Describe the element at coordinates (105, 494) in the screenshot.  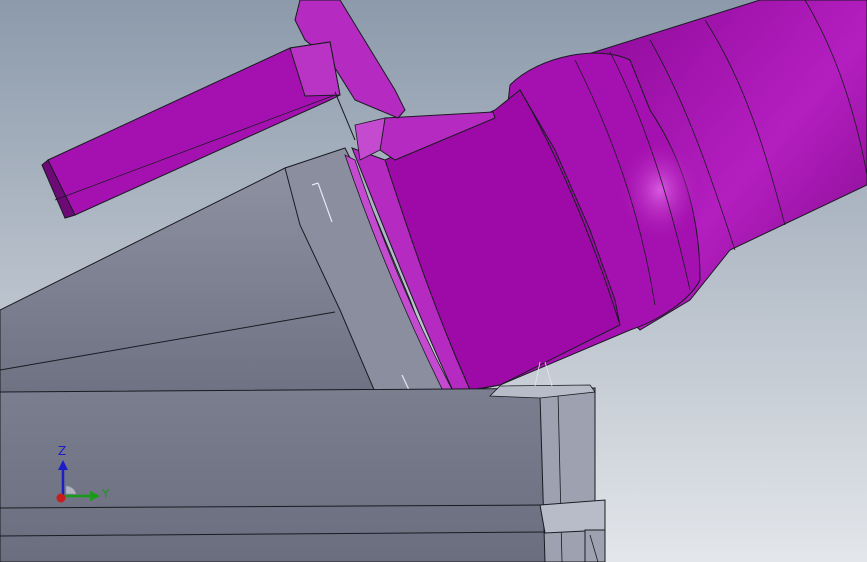
I see `y-axis-label: Y` at that location.